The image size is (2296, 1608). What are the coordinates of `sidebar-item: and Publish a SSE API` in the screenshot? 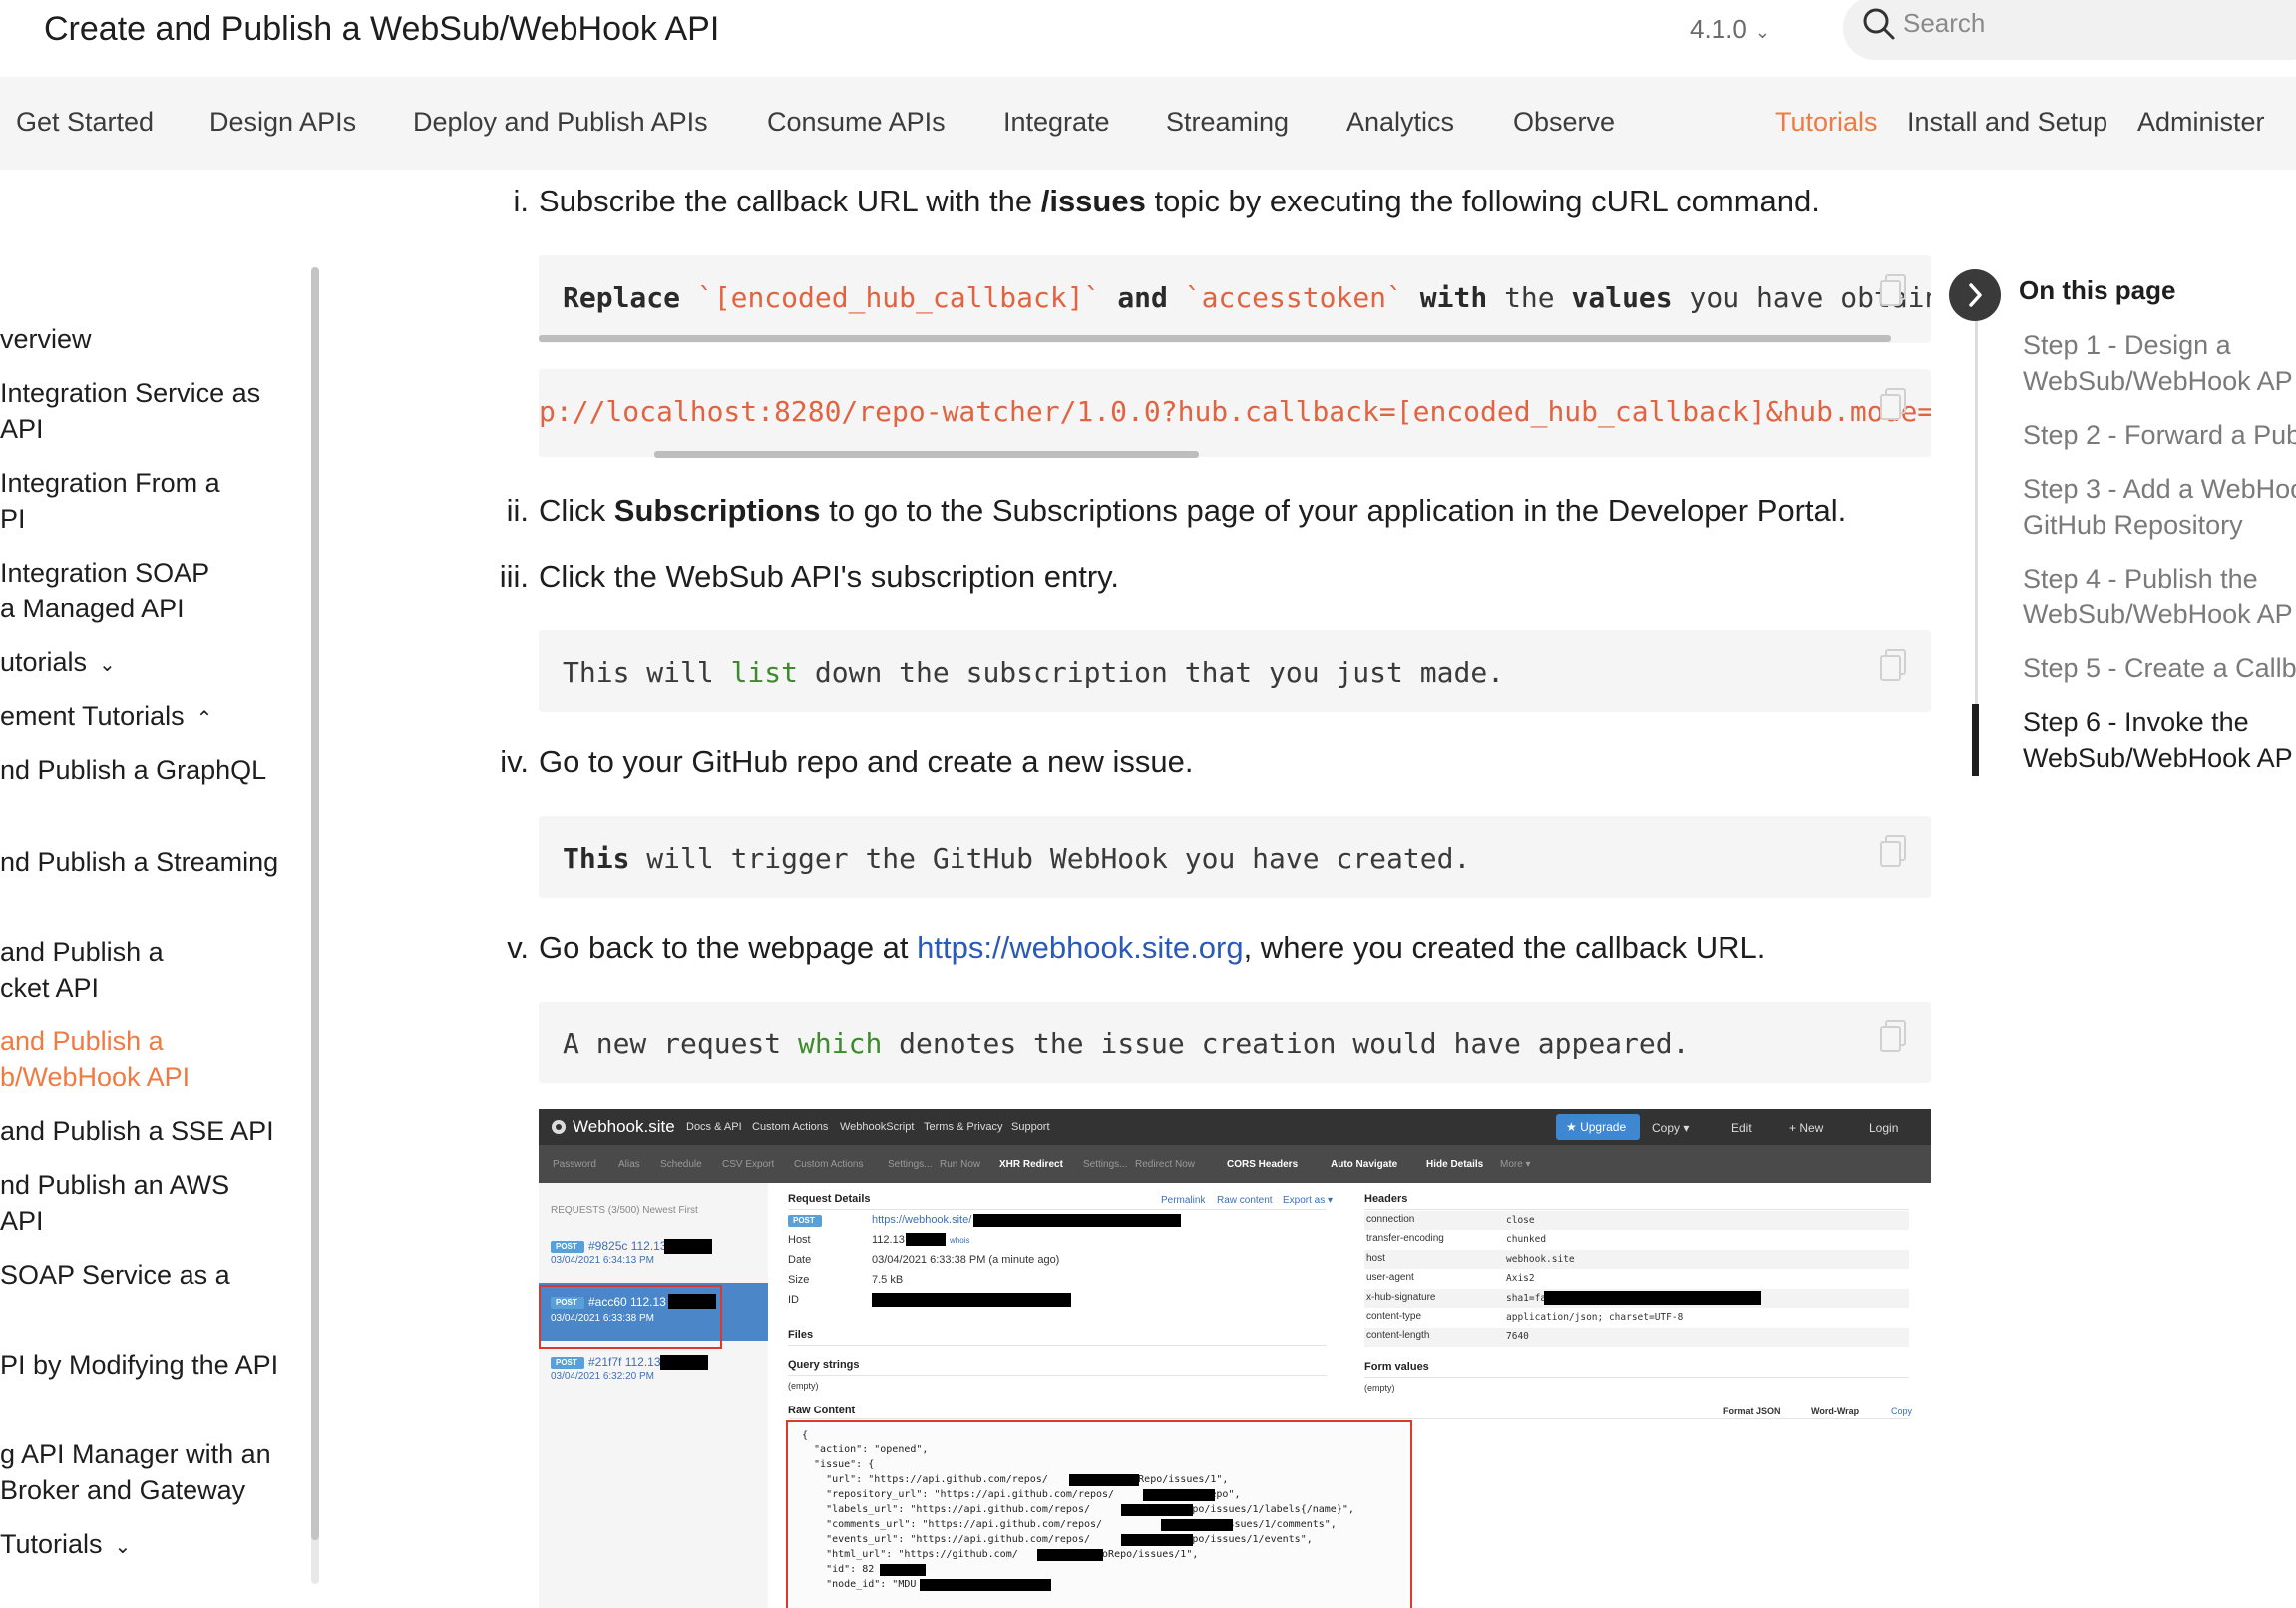 It's located at (137, 1131).